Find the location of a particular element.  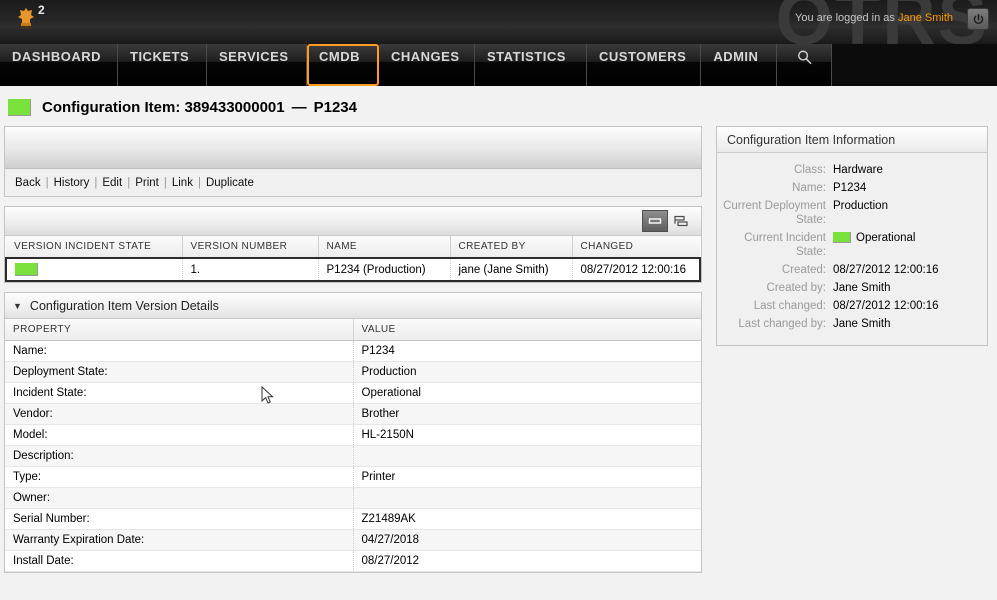

sidebar-row-value: Production is located at coordinates (860, 206).